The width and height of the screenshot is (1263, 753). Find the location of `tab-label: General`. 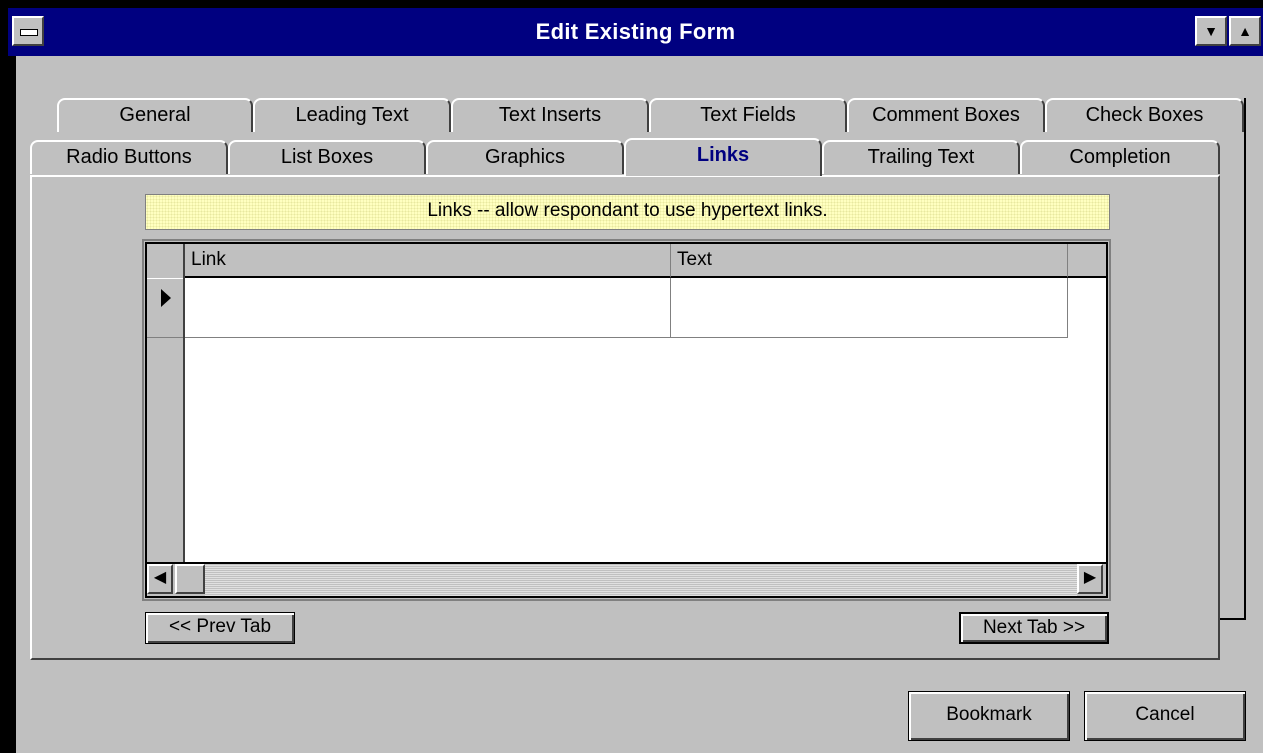

tab-label: General is located at coordinates (155, 115).